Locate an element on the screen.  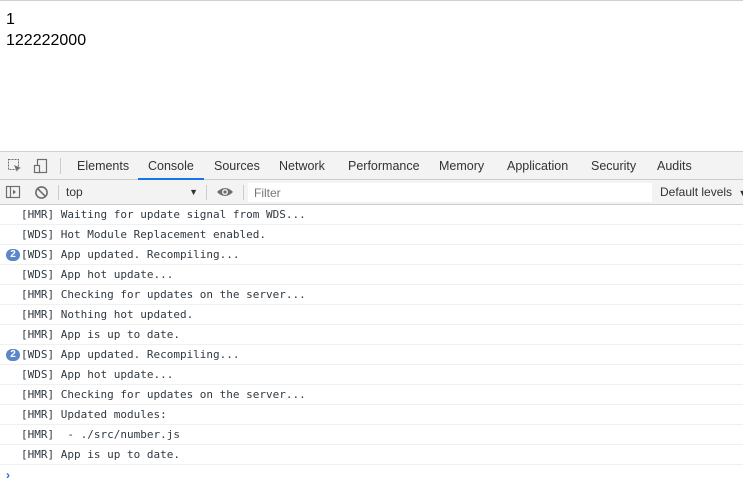
tab-elements: Elements is located at coordinates (103, 165).